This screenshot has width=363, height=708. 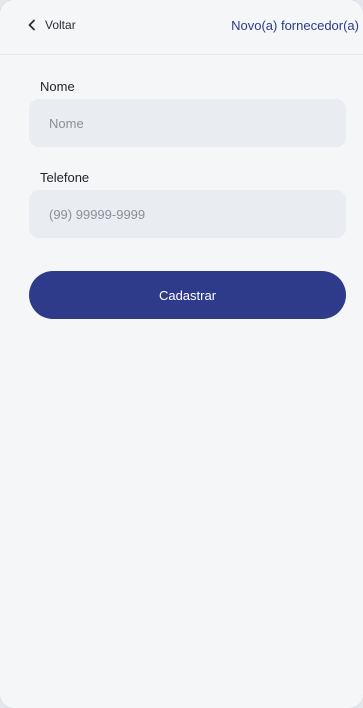 I want to click on top-bar: Voltar Novo(a) fornecedor(a), so click(x=181, y=27).